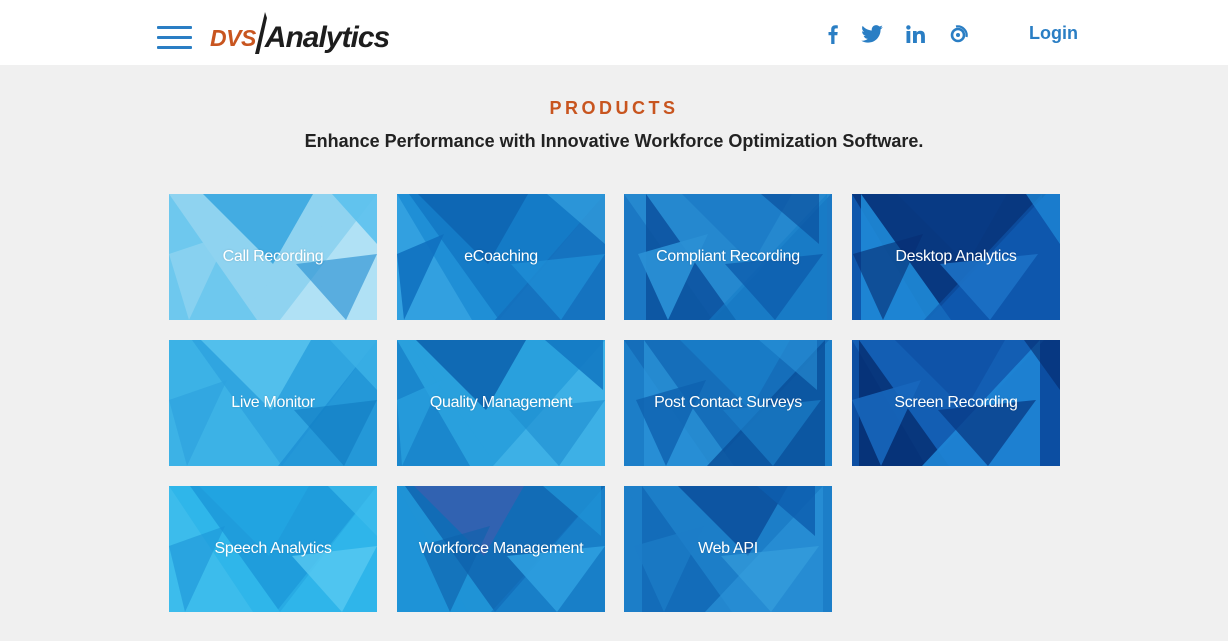 The height and width of the screenshot is (641, 1228). I want to click on twitter-icon, so click(871, 34).